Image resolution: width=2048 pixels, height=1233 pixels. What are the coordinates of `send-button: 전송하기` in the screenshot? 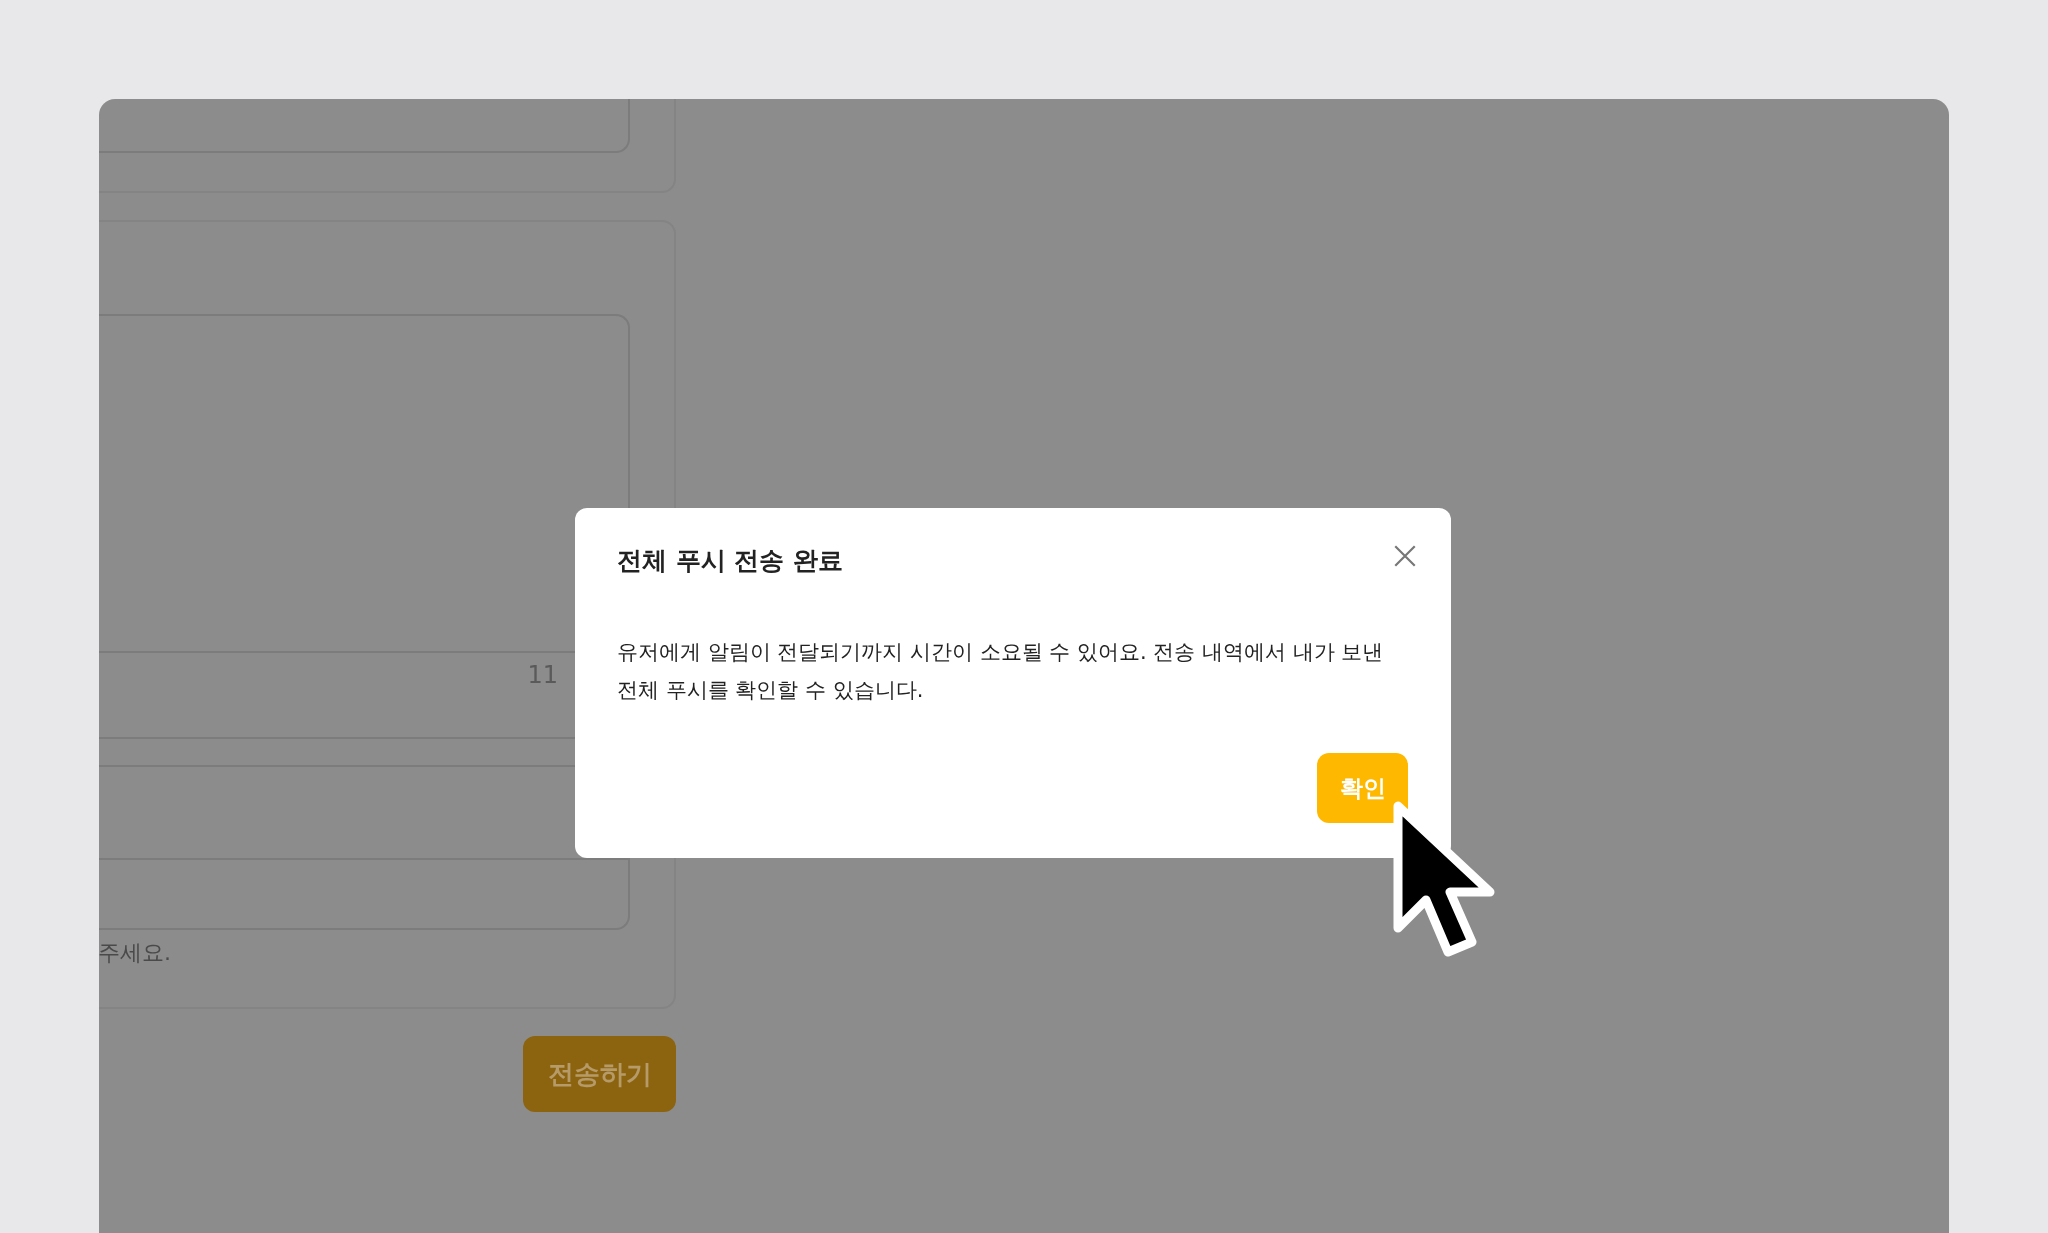 It's located at (599, 1074).